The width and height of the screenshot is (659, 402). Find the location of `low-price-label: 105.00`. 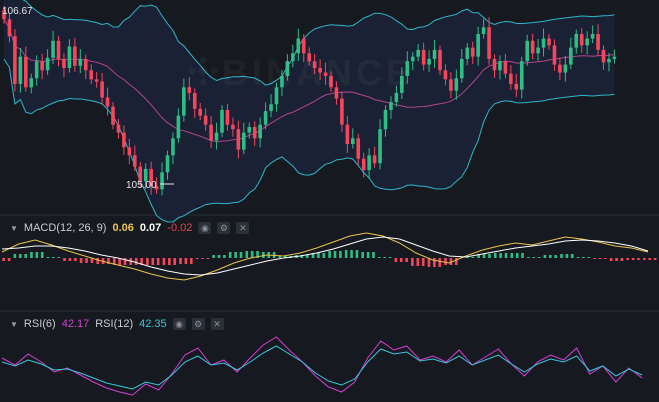

low-price-label: 105.00 is located at coordinates (141, 185).